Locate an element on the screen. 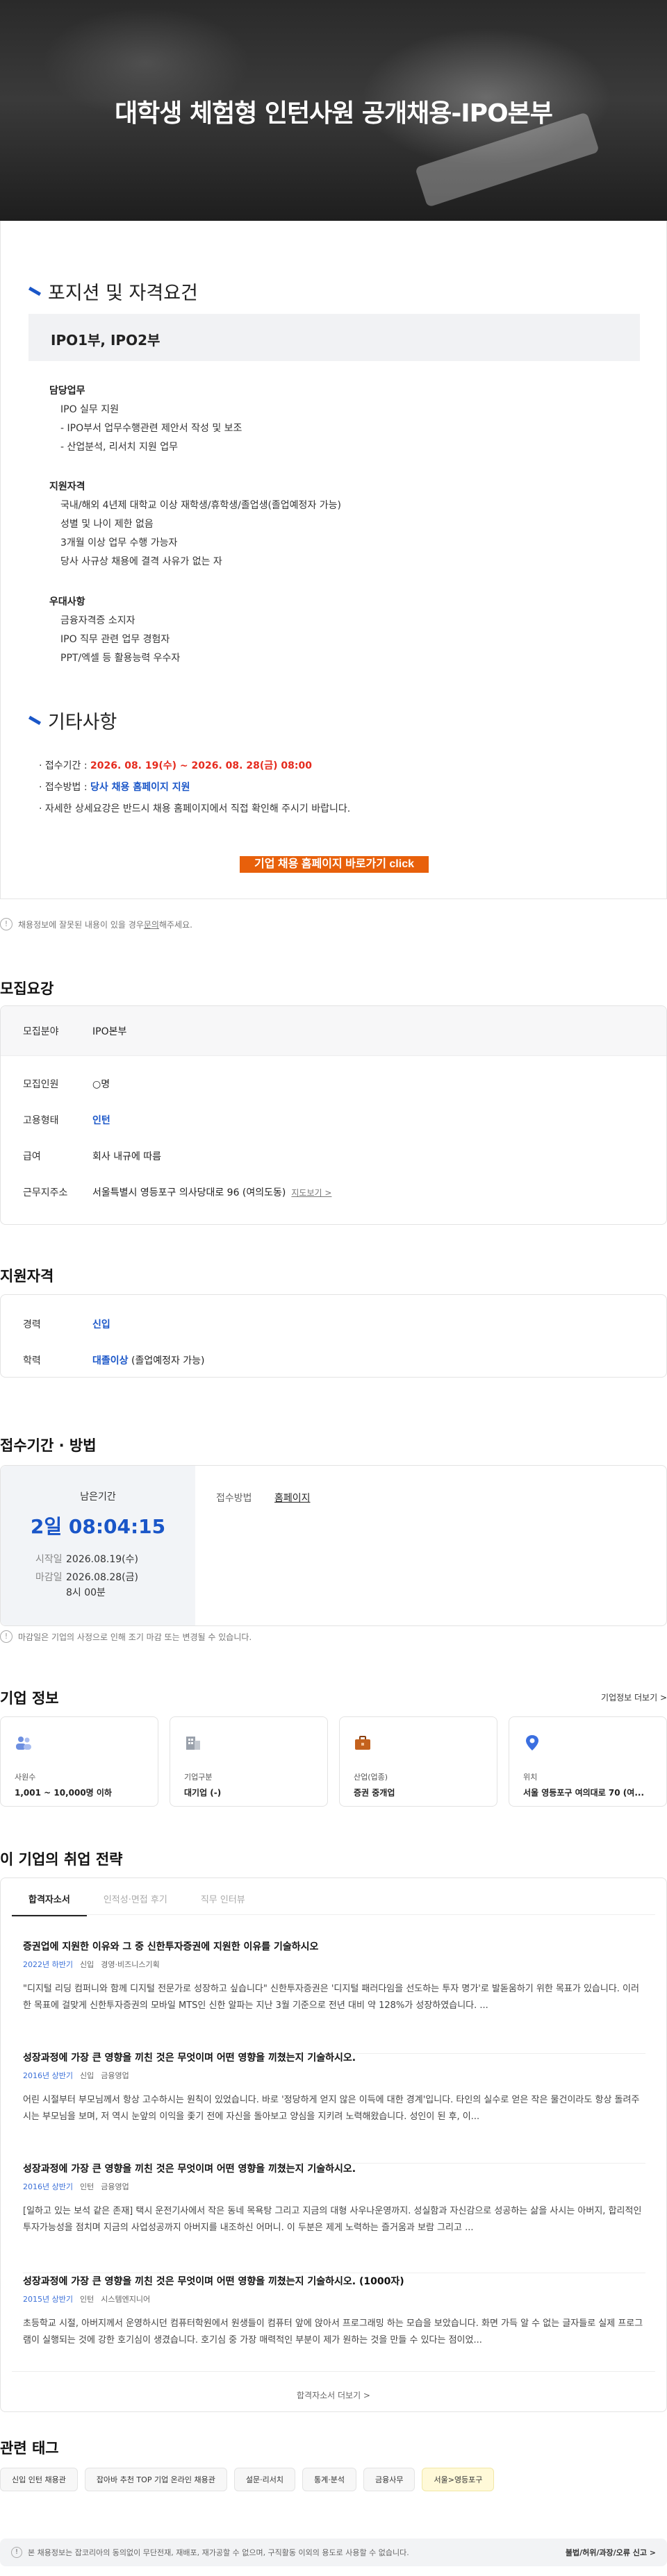 The width and height of the screenshot is (667, 2576). position-section-title: 포지션 및 자격요건 is located at coordinates (113, 291).